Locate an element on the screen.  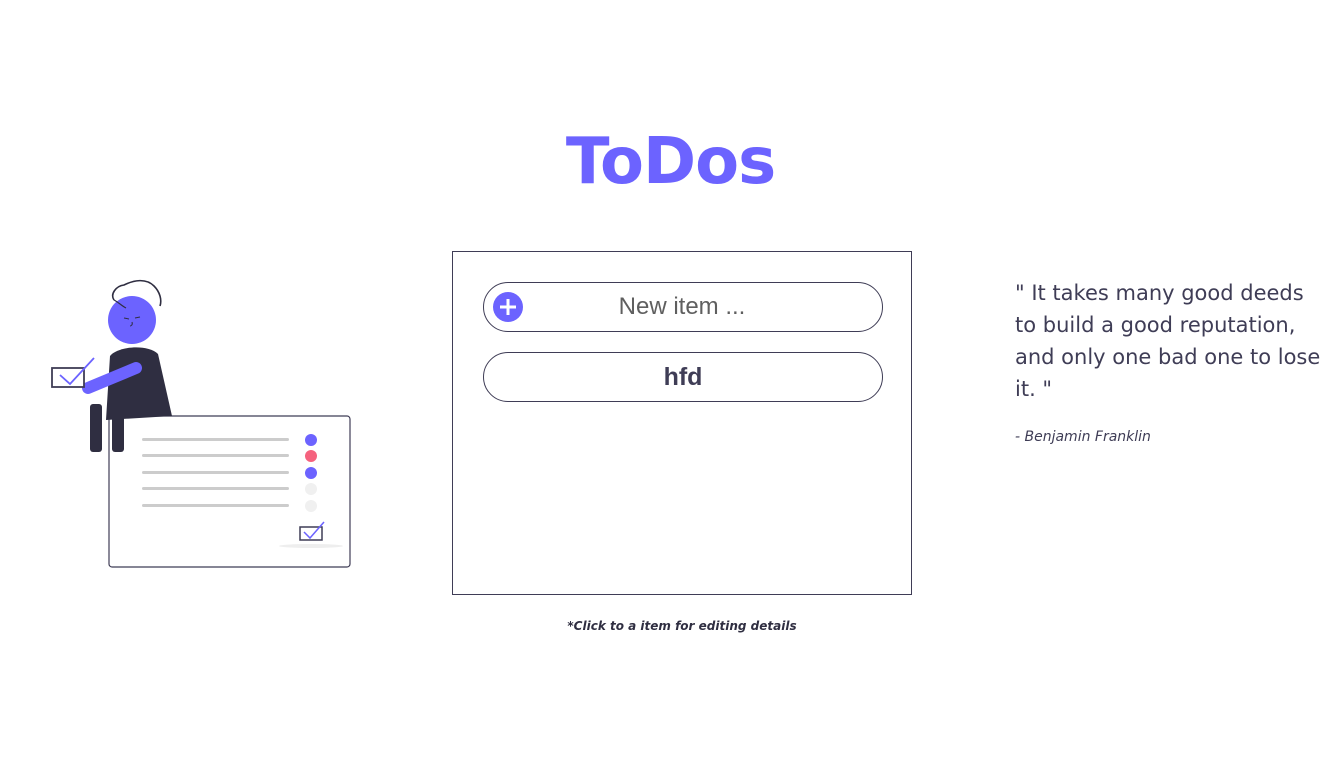
quote-author: - Benjamin Franklin is located at coordinates (1083, 437).